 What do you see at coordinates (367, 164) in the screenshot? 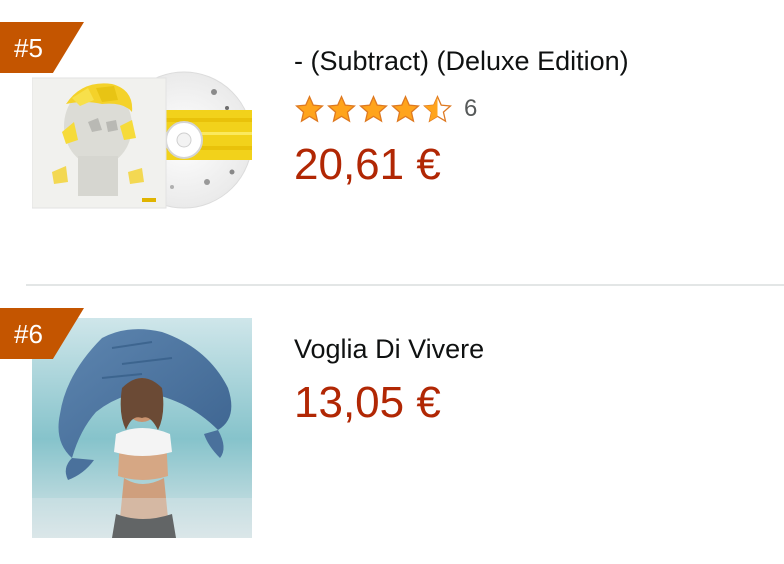
I see `product-price: 20,61 €` at bounding box center [367, 164].